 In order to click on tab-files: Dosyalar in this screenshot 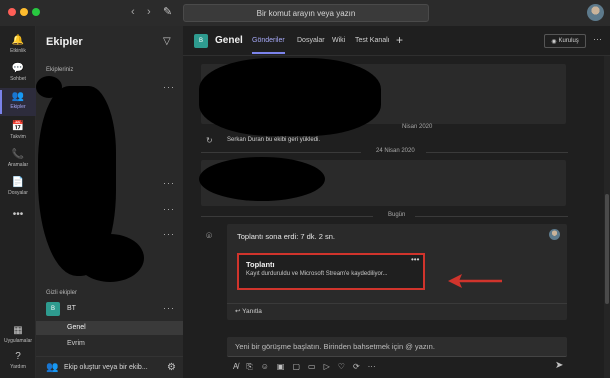, I will do `click(311, 40)`.